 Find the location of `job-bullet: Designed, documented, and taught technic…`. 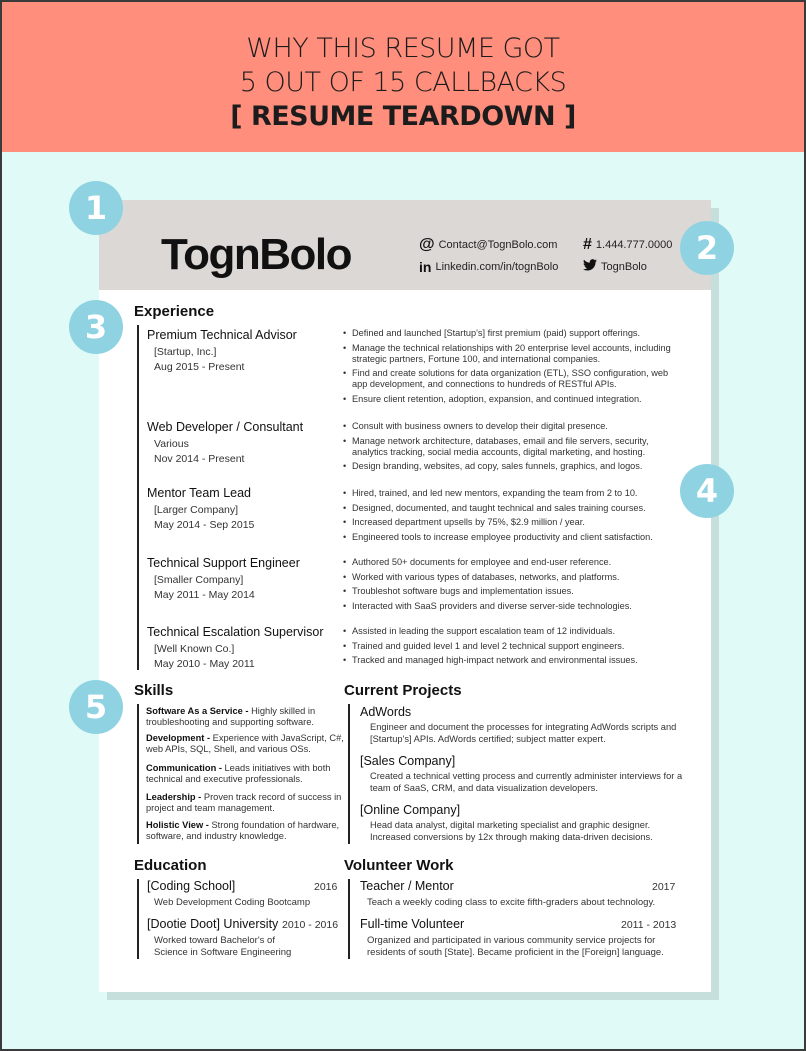

job-bullet: Designed, documented, and taught technic… is located at coordinates (508, 508).